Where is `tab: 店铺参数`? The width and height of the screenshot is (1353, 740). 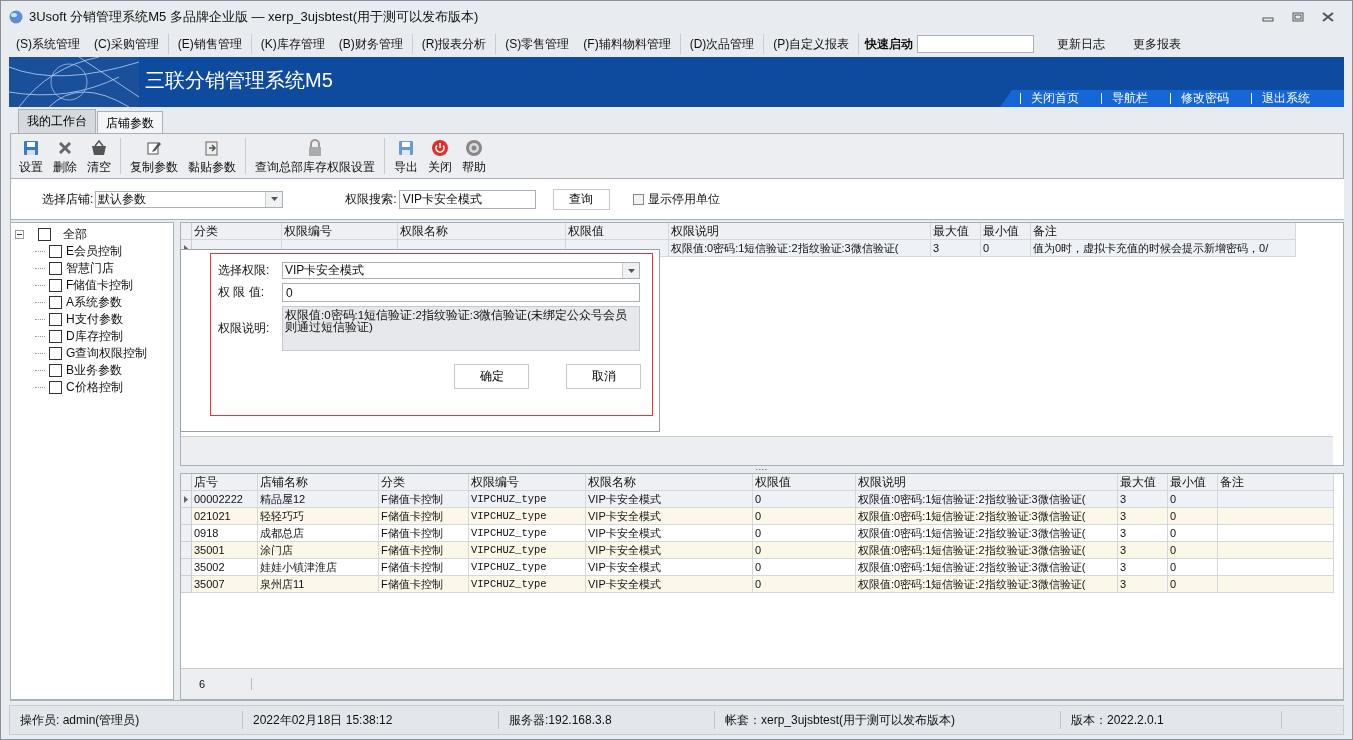 tab: 店铺参数 is located at coordinates (130, 122).